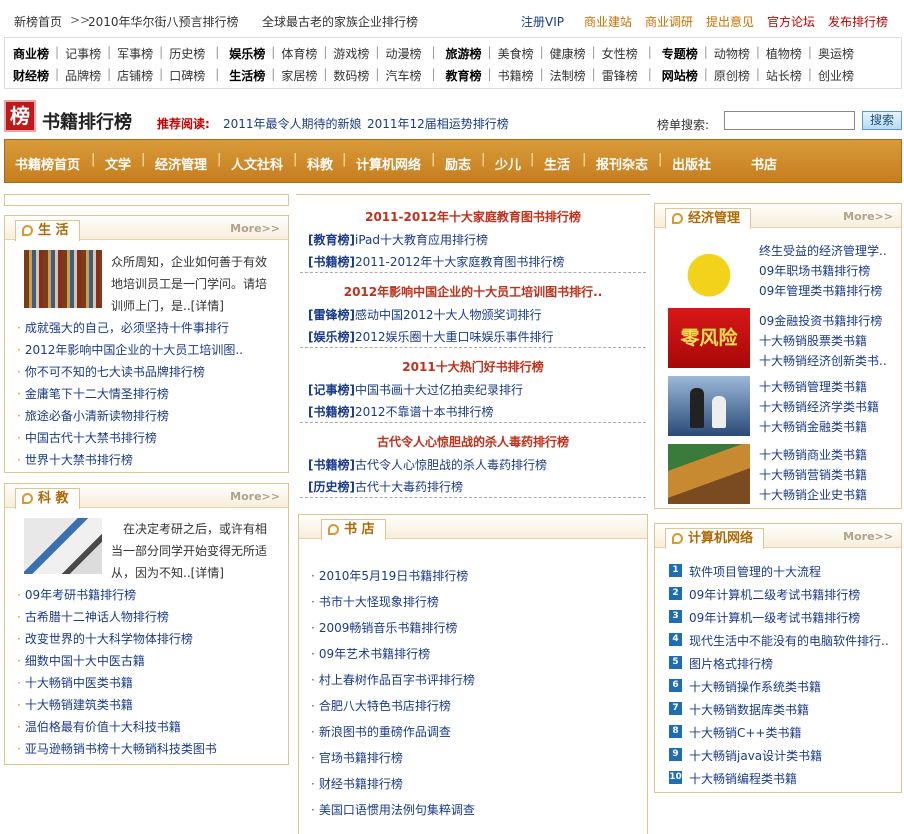 The image size is (904, 834). I want to click on category-link: 健康榜, so click(568, 53).